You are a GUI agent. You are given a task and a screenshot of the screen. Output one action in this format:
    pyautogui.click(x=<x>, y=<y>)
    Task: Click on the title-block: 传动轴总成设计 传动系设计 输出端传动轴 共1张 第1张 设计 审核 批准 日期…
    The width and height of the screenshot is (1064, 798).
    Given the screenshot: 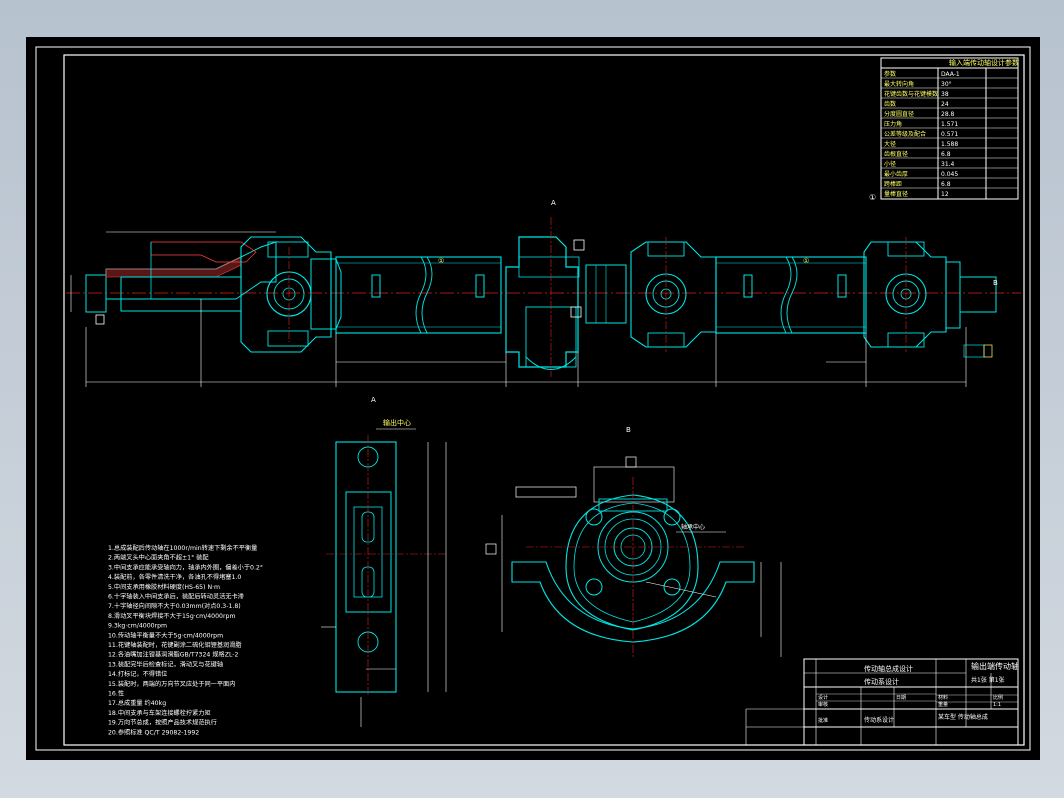 What is the action you would take?
    pyautogui.click(x=882, y=702)
    